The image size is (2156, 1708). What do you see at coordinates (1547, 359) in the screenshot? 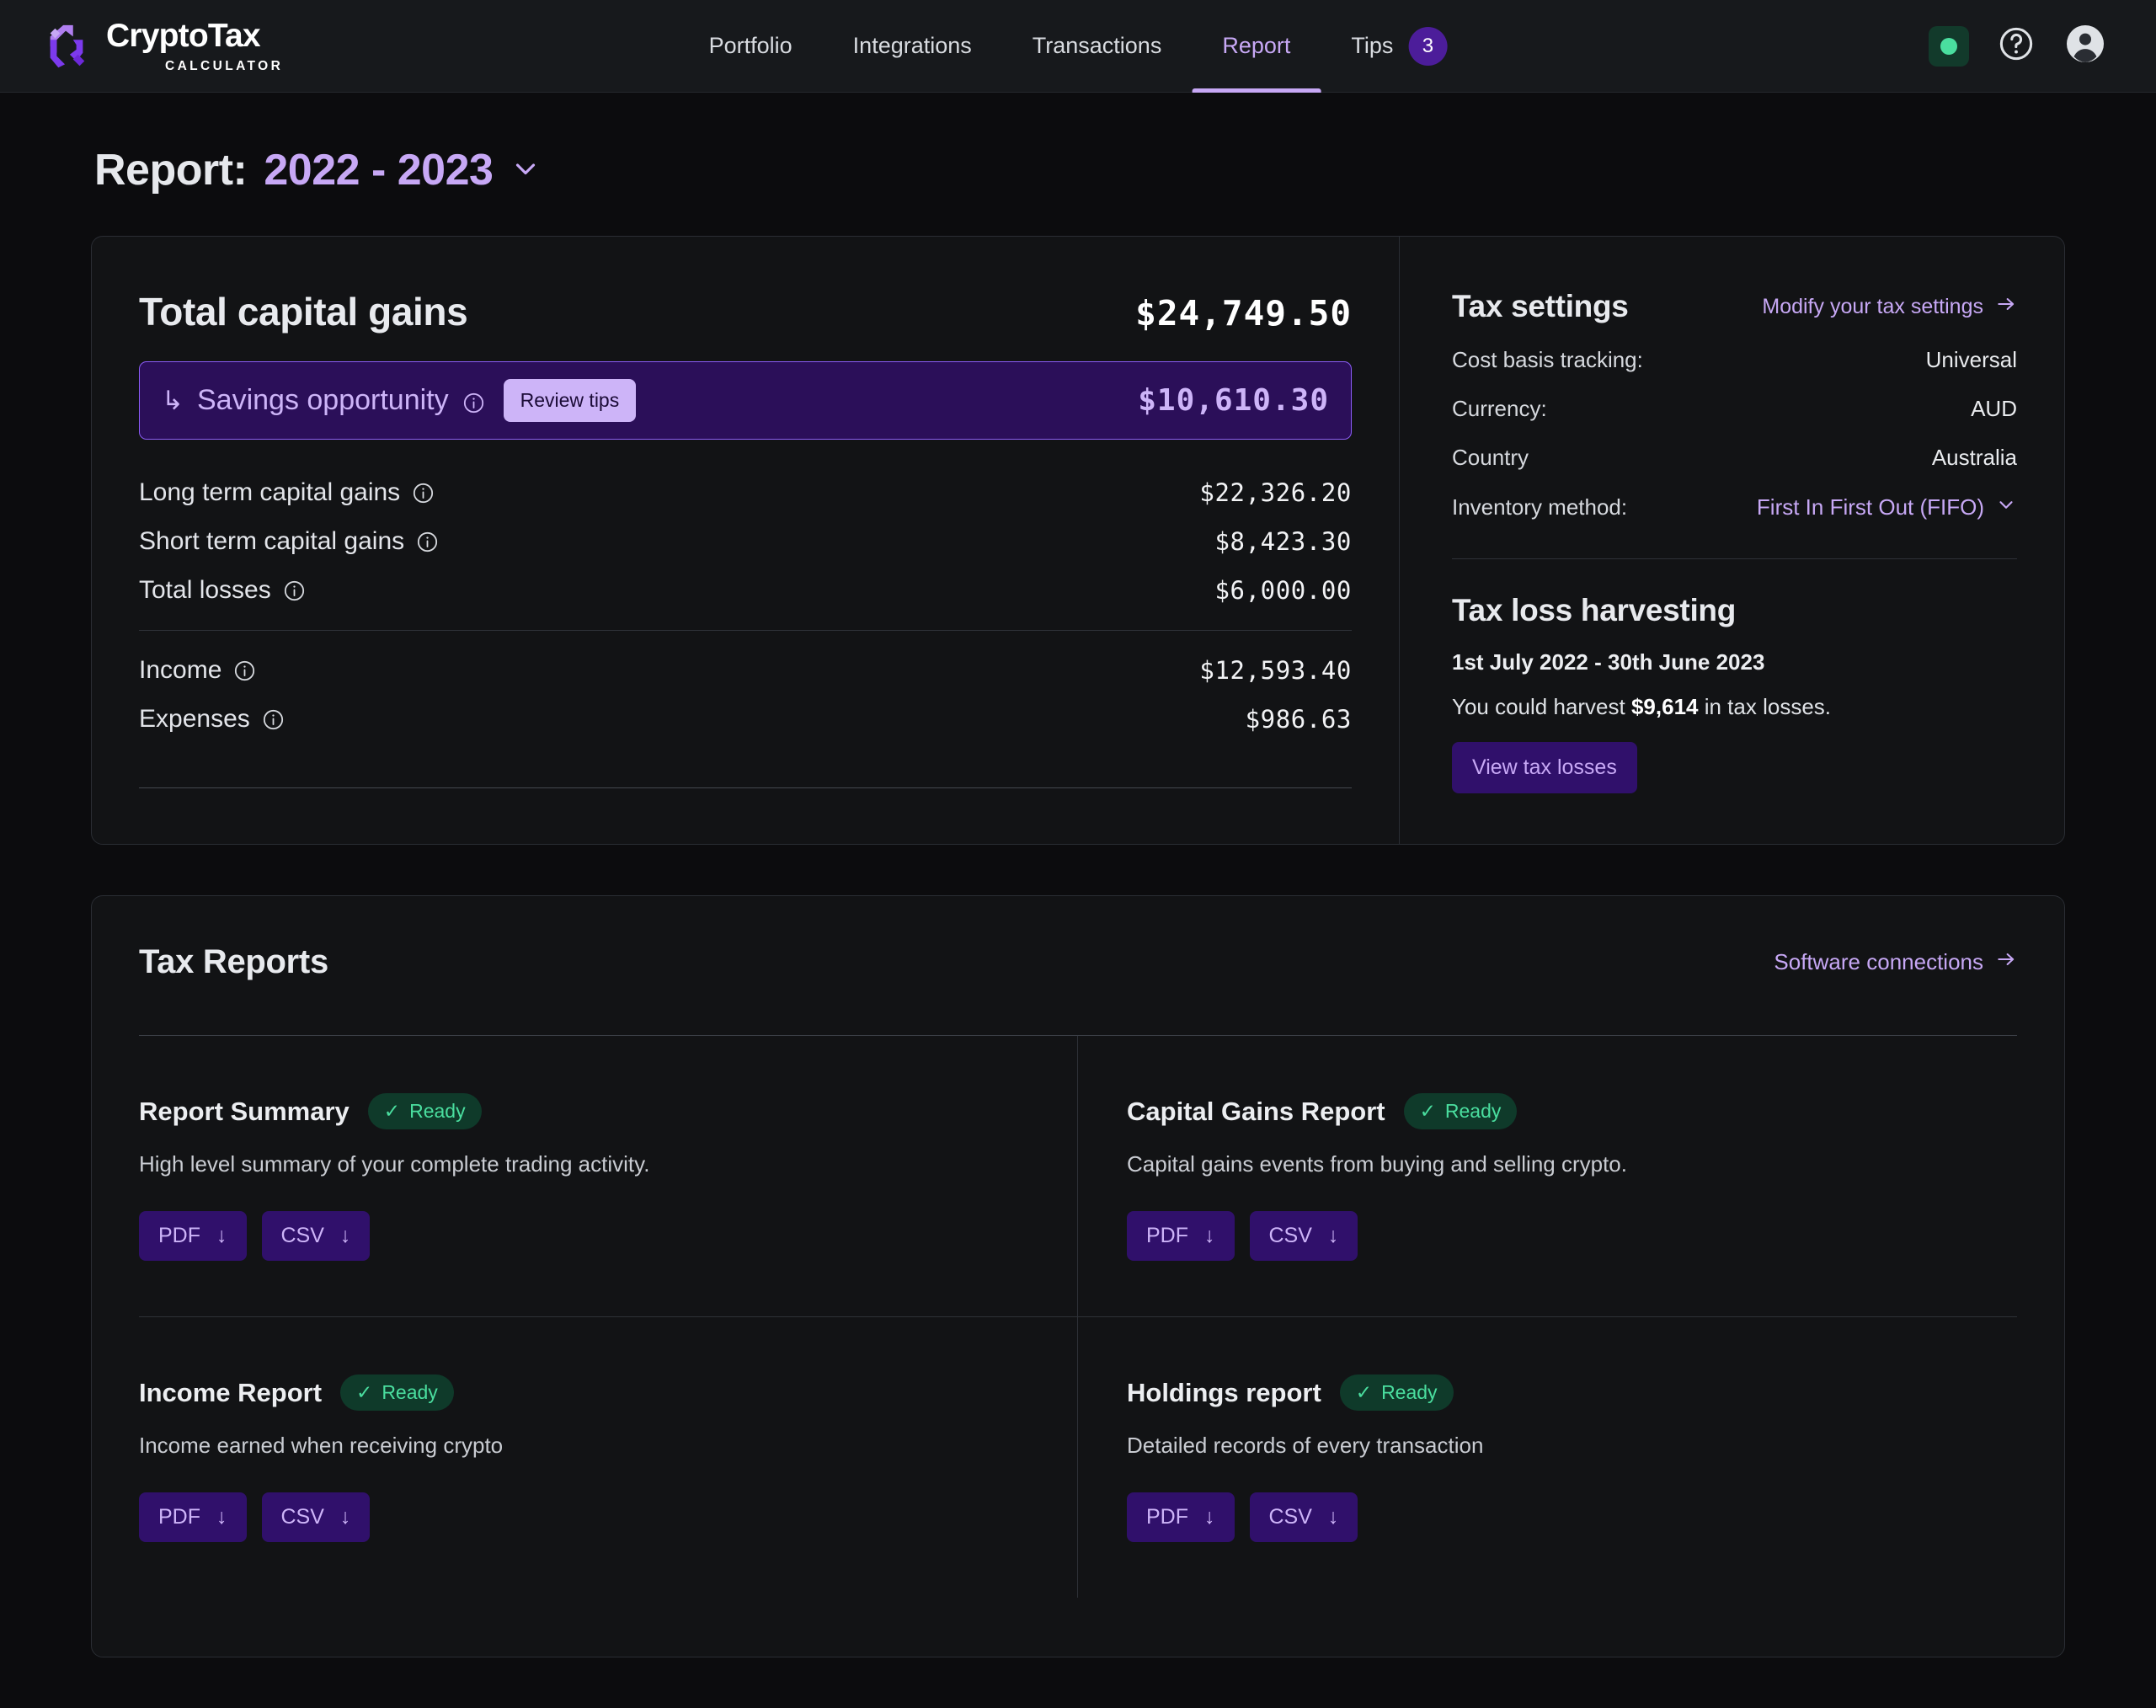
I see `cost-basis-key: Cost basis tracking:` at bounding box center [1547, 359].